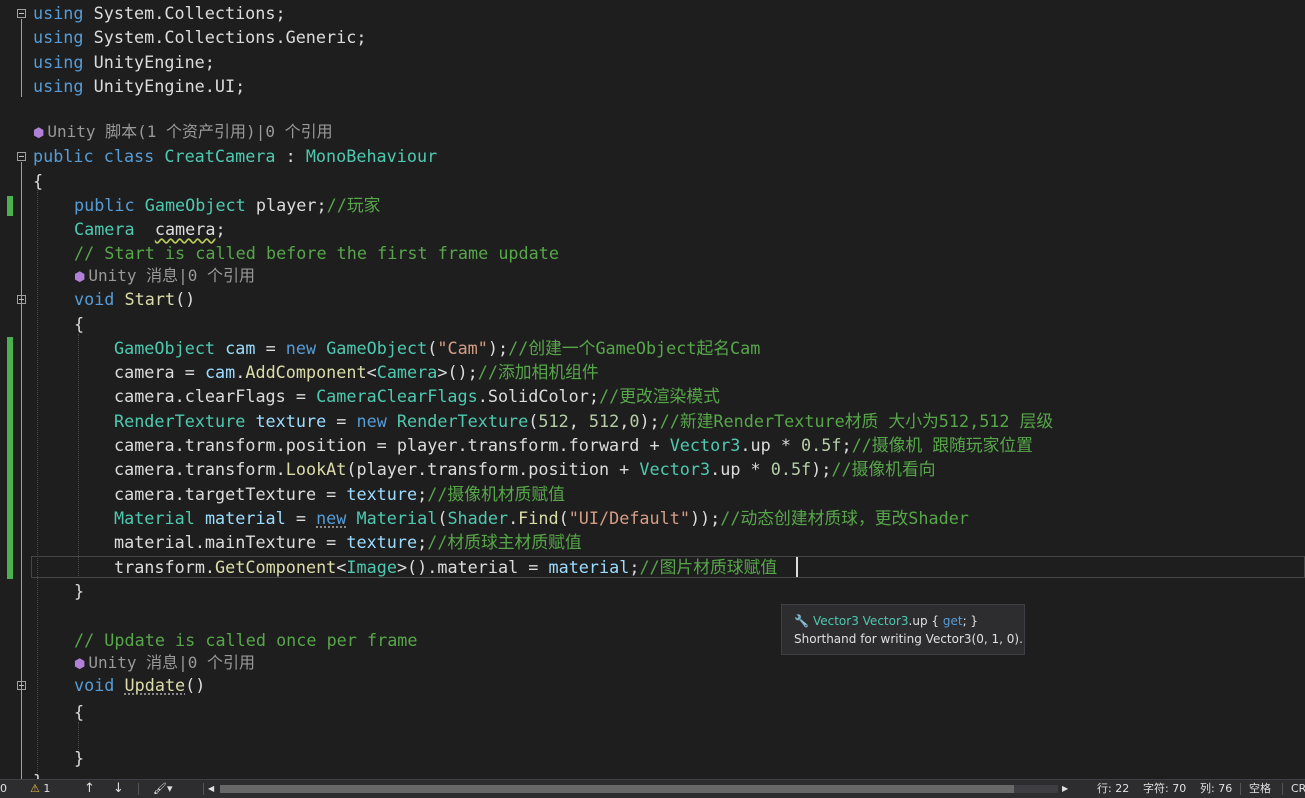 The height and width of the screenshot is (798, 1305). Describe the element at coordinates (538, 372) in the screenshot. I see `comment: //添加相机组件` at that location.